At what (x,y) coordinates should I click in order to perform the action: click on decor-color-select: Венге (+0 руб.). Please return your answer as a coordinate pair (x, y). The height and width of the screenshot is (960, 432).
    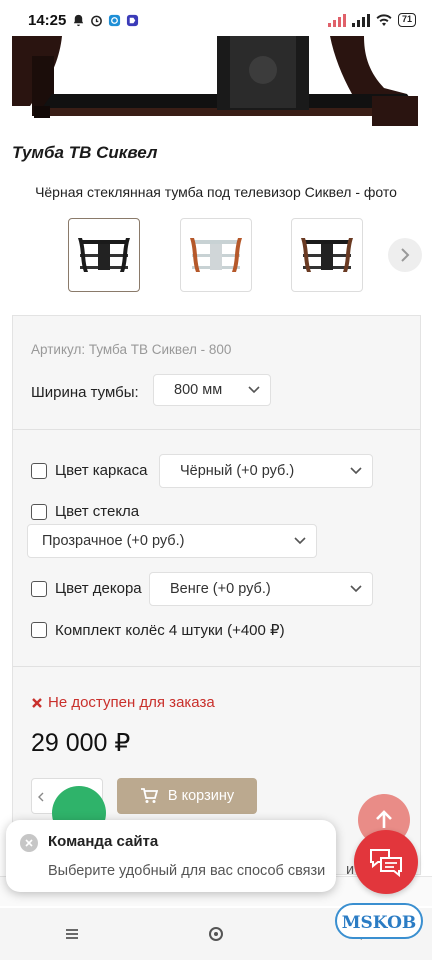
    Looking at the image, I should click on (261, 589).